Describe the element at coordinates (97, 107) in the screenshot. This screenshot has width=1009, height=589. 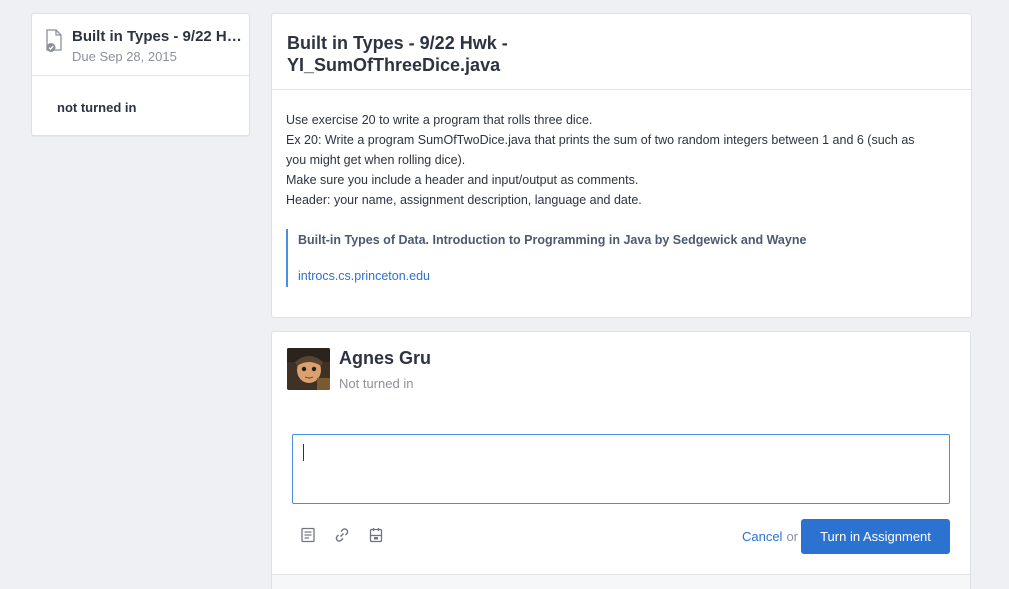
I see `summary-status: not turned in` at that location.